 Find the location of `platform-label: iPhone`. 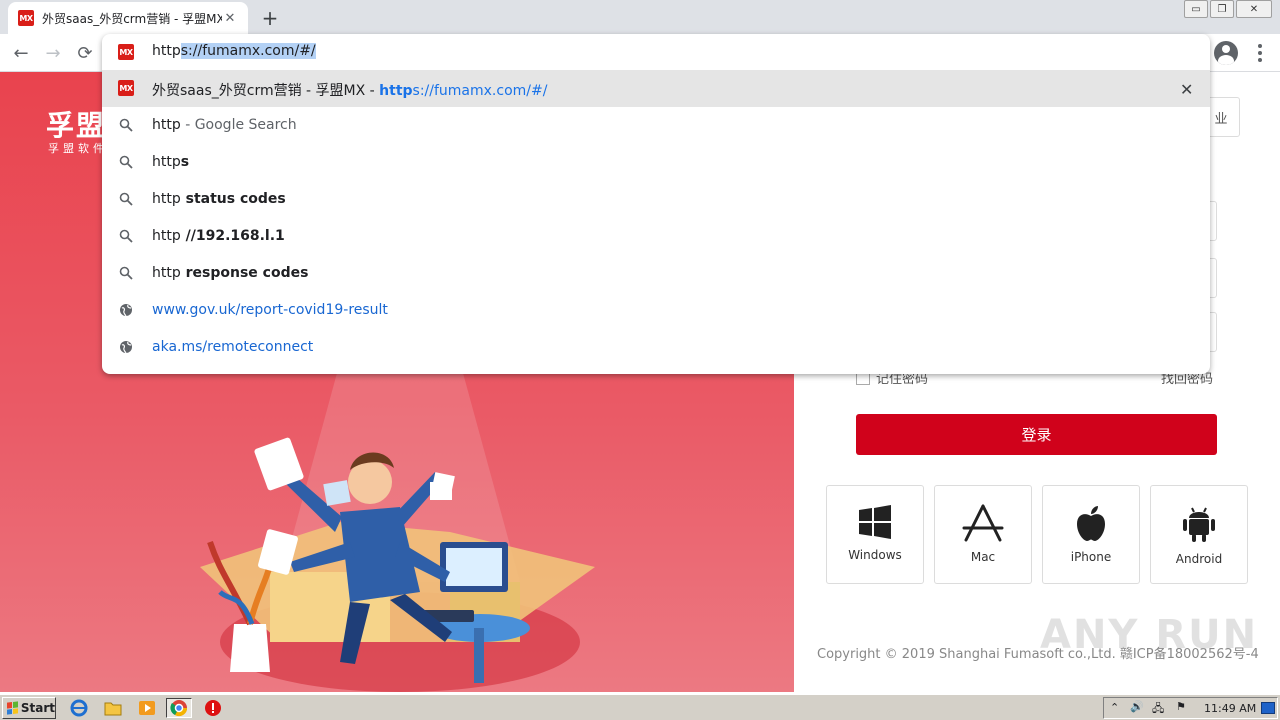

platform-label: iPhone is located at coordinates (1091, 557).